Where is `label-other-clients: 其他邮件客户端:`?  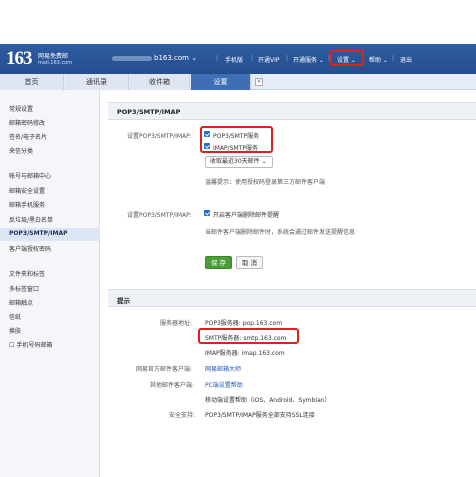 label-other-clients: 其他邮件客户端: is located at coordinates (172, 385).